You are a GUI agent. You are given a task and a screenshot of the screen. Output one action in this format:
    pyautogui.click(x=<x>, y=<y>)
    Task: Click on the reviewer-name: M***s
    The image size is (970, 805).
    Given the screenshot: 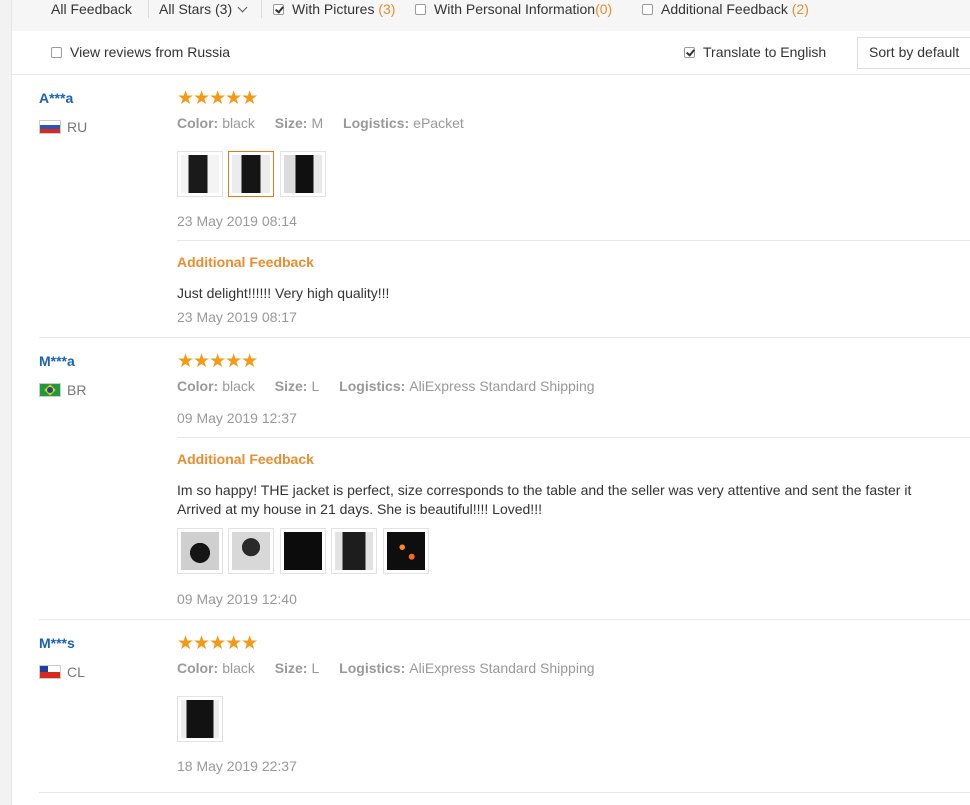 What is the action you would take?
    pyautogui.click(x=57, y=643)
    